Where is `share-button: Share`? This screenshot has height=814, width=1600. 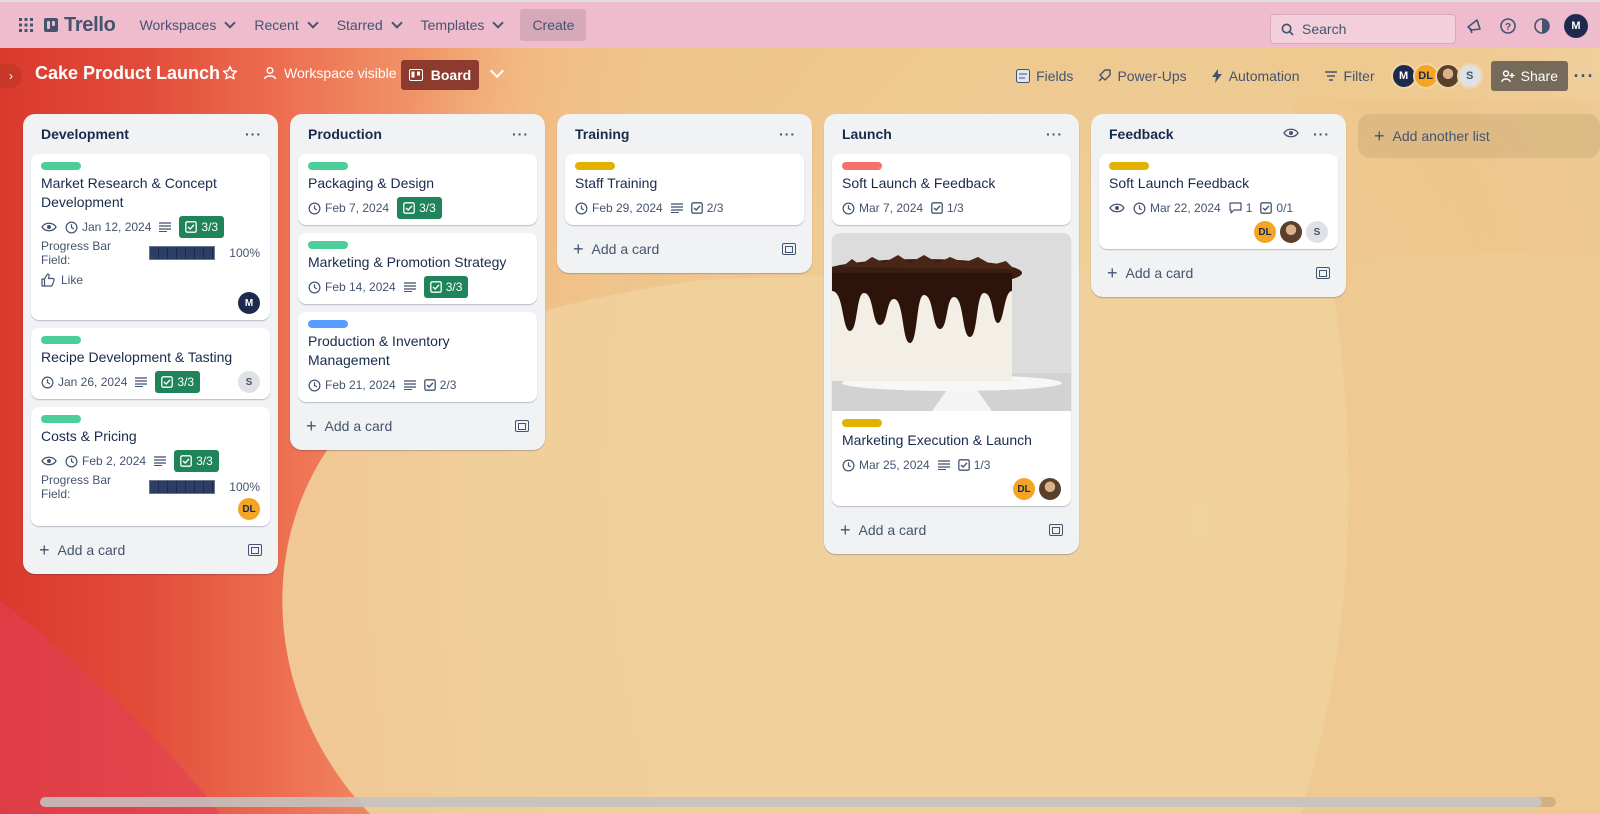 share-button: Share is located at coordinates (1529, 76).